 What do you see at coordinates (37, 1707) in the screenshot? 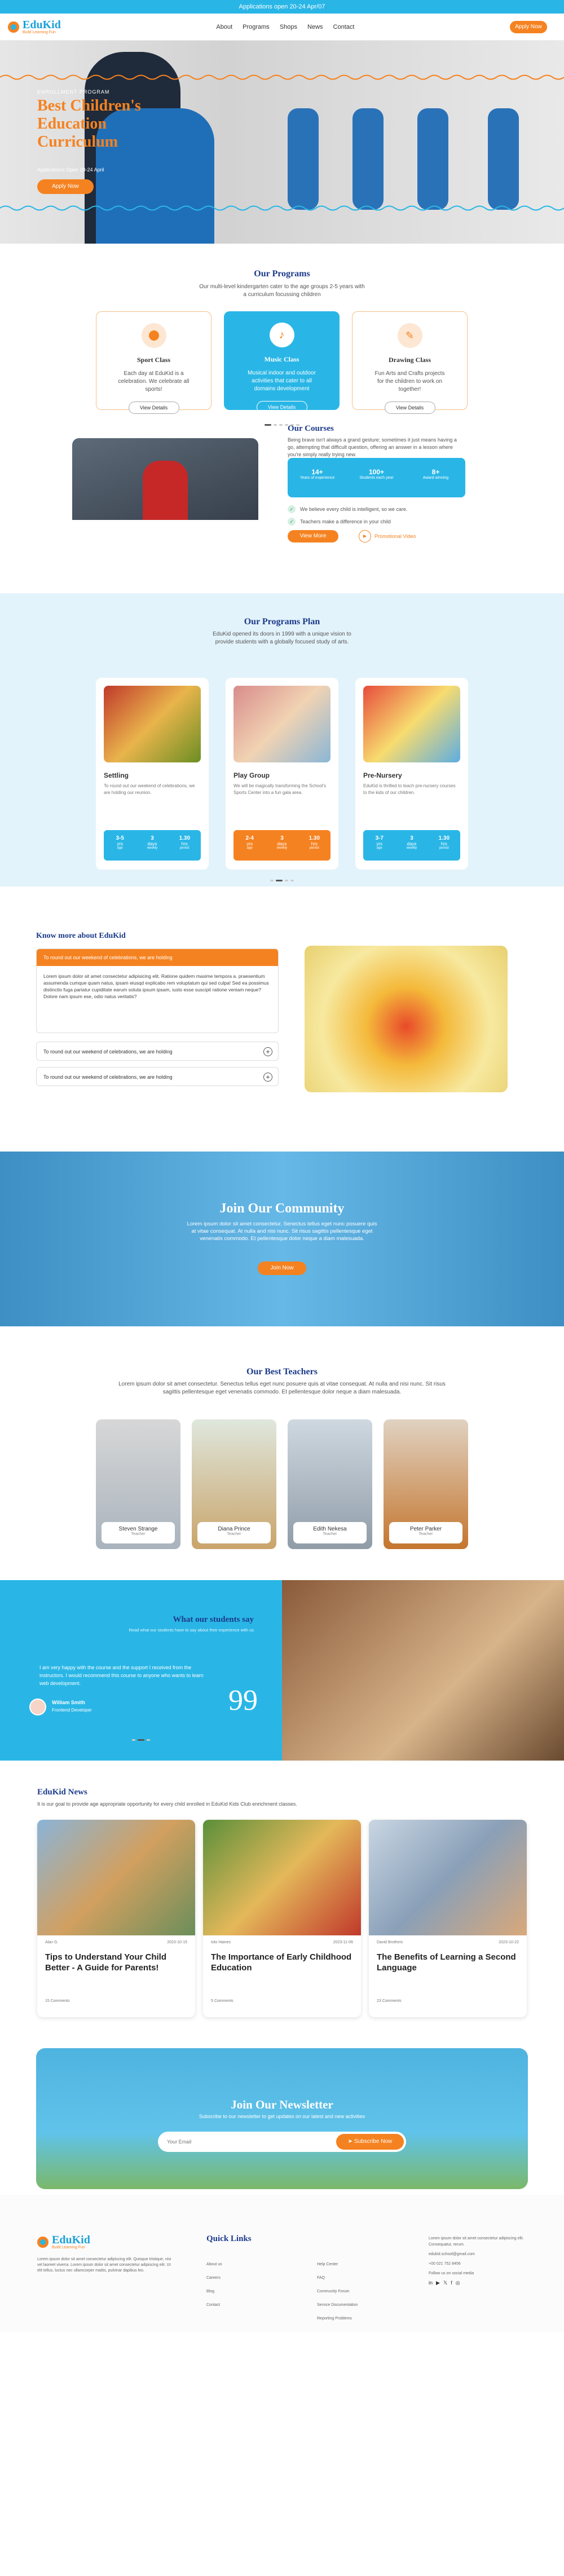
I see `avatar` at bounding box center [37, 1707].